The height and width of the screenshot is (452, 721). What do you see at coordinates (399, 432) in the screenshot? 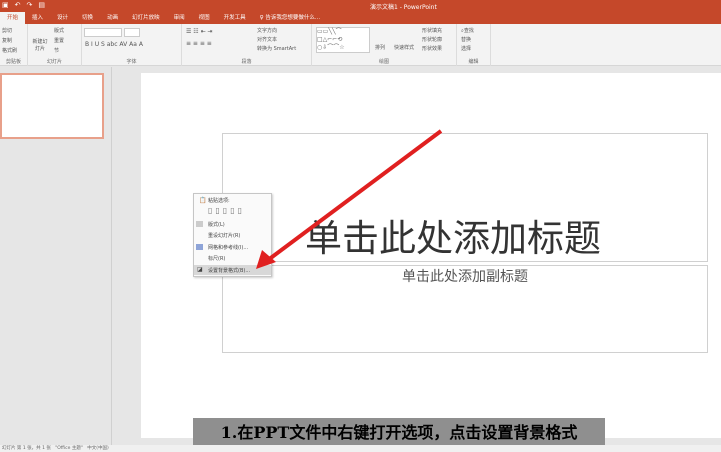
I see `instruction-caption: 1.在PPT文件中右键打开选项，点击设置背景格式` at bounding box center [399, 432].